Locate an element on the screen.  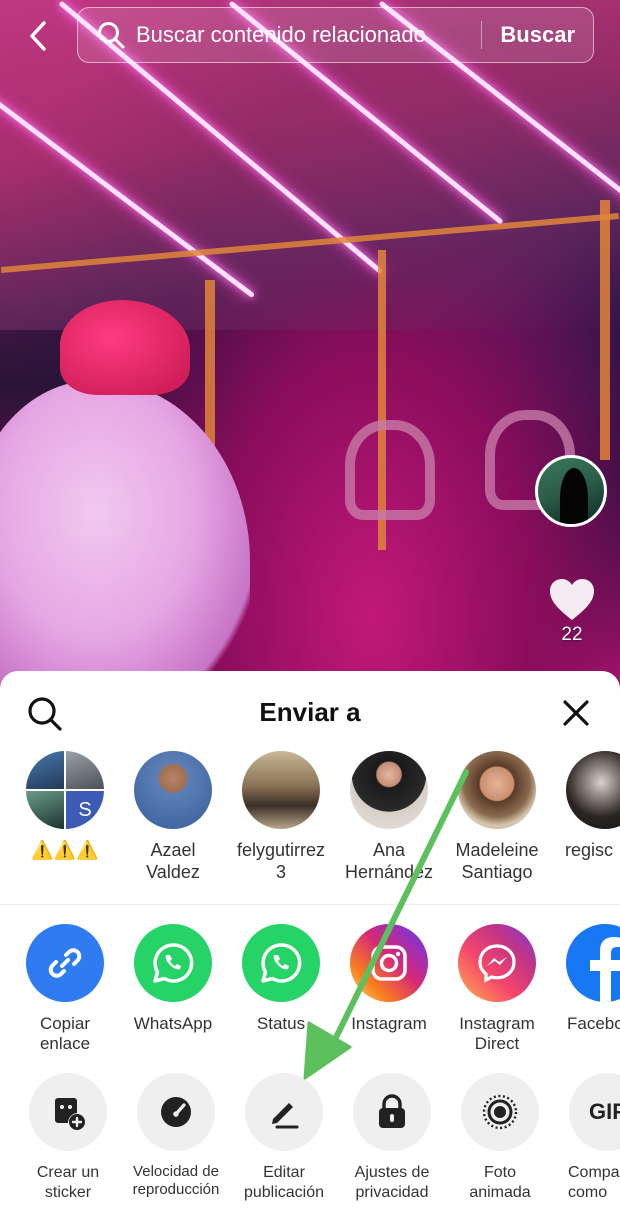
whatsapp-button: WhatsApp is located at coordinates (173, 979).